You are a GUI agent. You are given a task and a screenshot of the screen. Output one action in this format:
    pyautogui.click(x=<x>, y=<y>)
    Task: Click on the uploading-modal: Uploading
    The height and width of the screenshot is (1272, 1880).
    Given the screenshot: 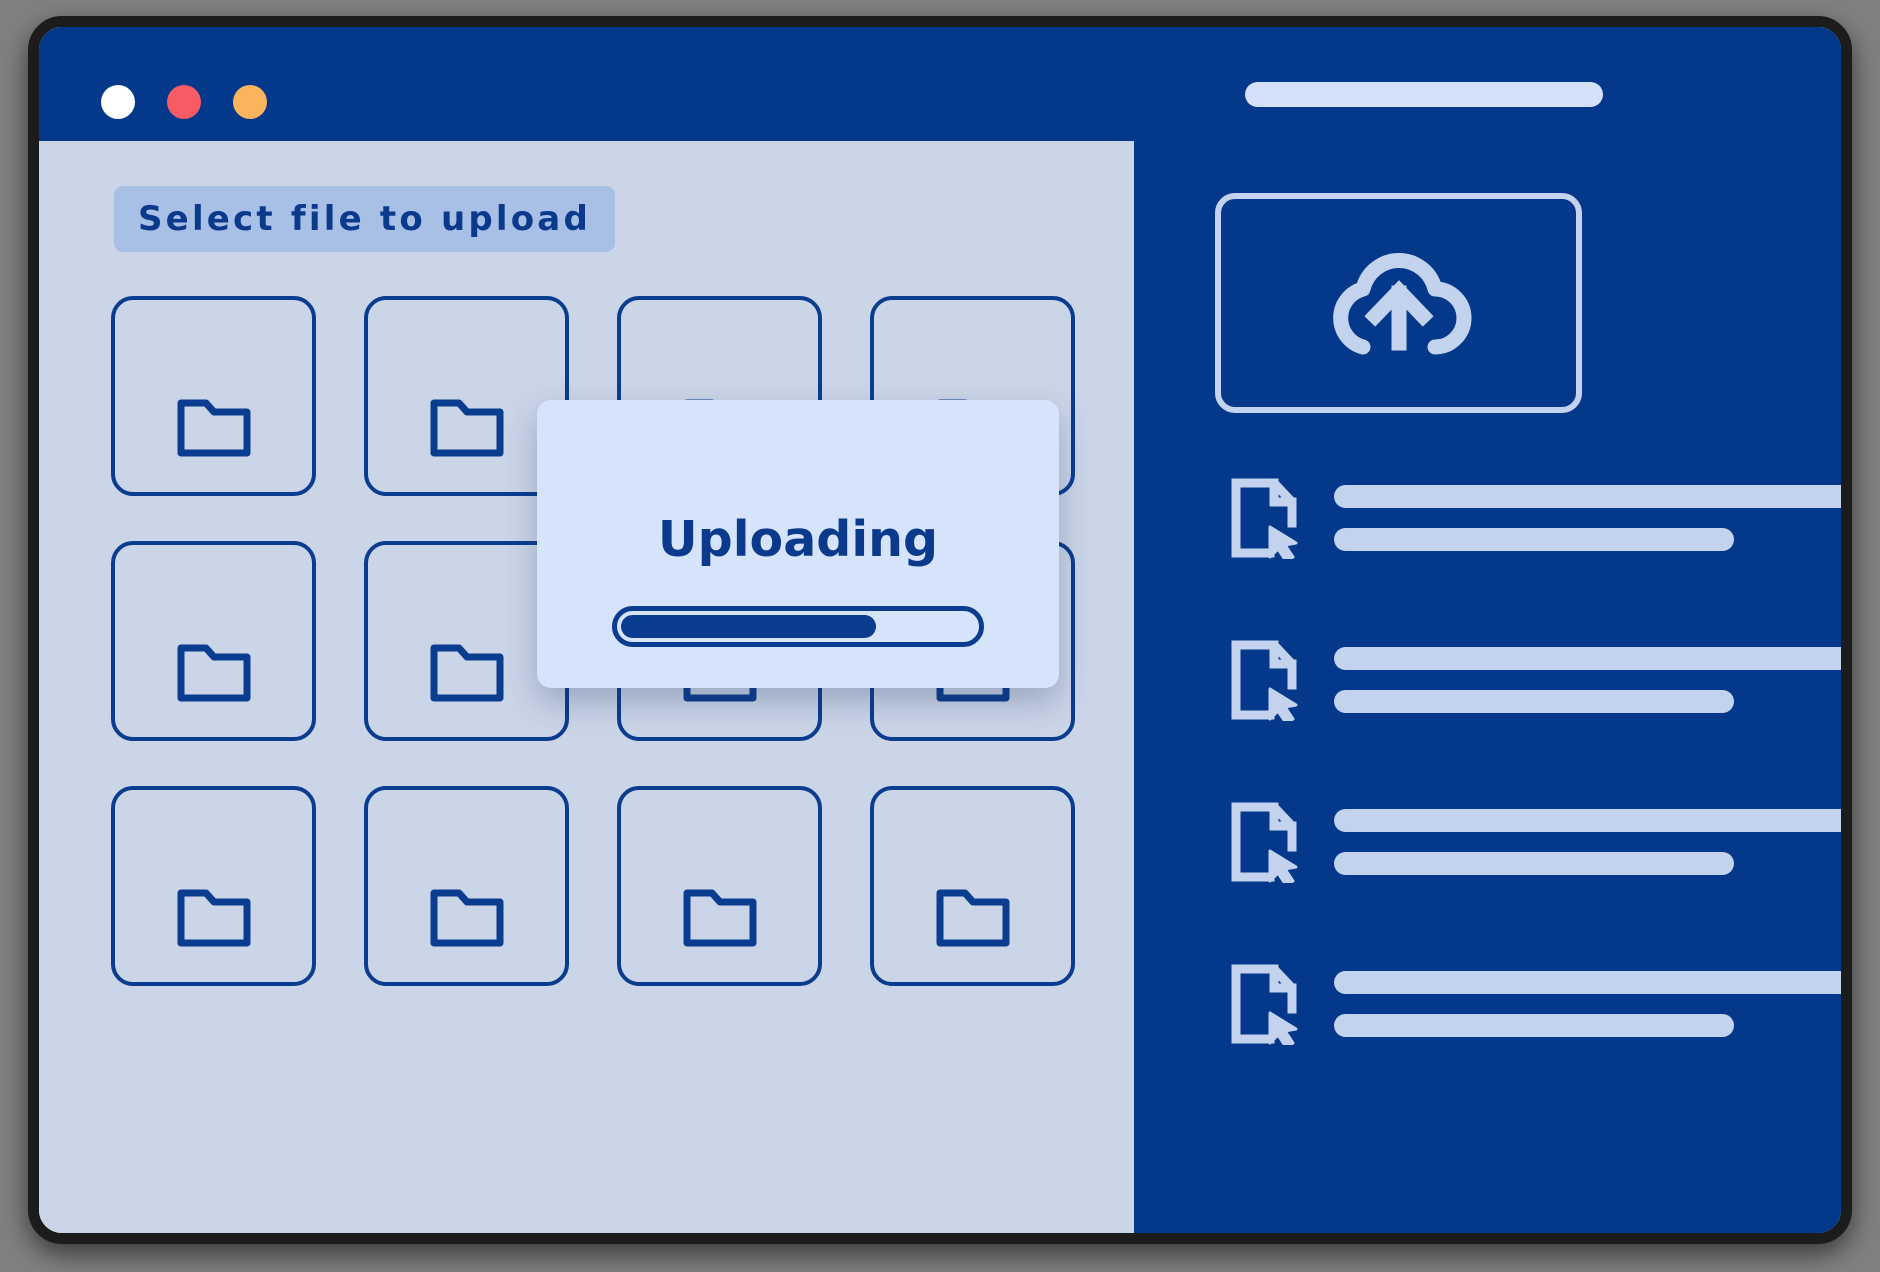 What is the action you would take?
    pyautogui.click(x=798, y=544)
    